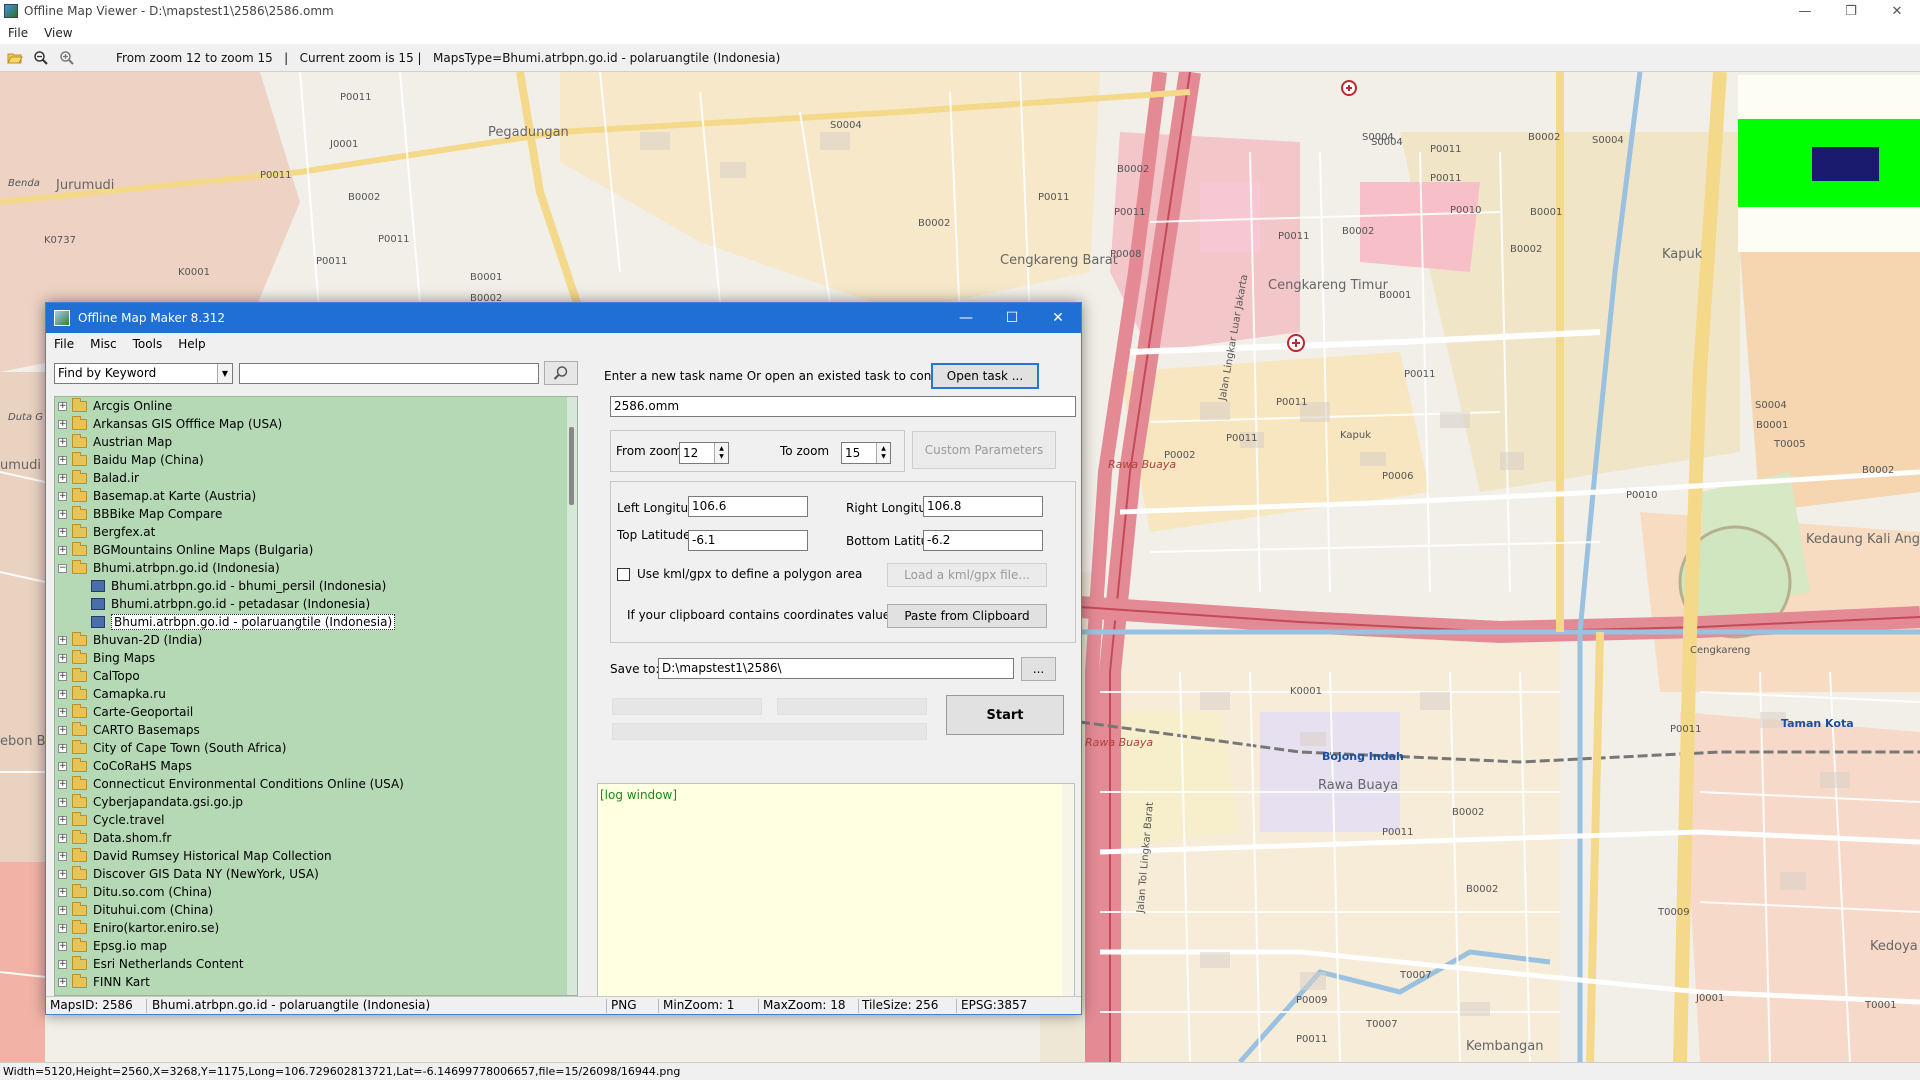 The image size is (1920, 1080). I want to click on from-zoom-updown-icon: ▲ ▼, so click(721, 453).